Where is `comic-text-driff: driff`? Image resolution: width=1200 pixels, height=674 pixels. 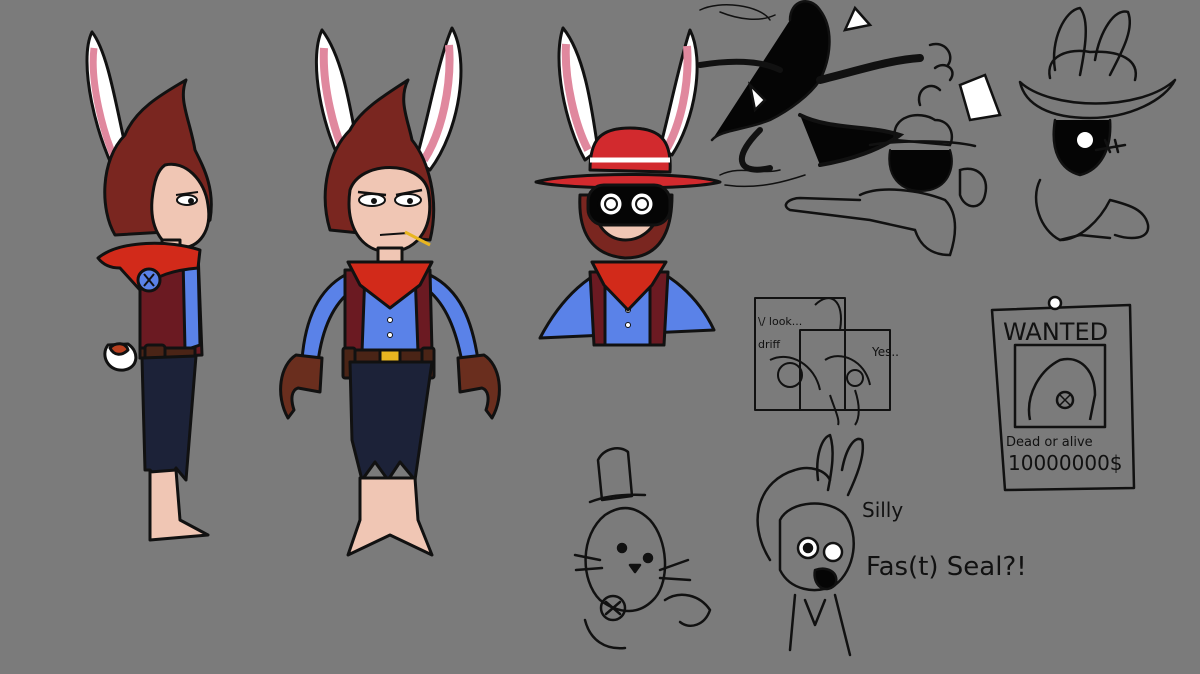 comic-text-driff: driff is located at coordinates (769, 344).